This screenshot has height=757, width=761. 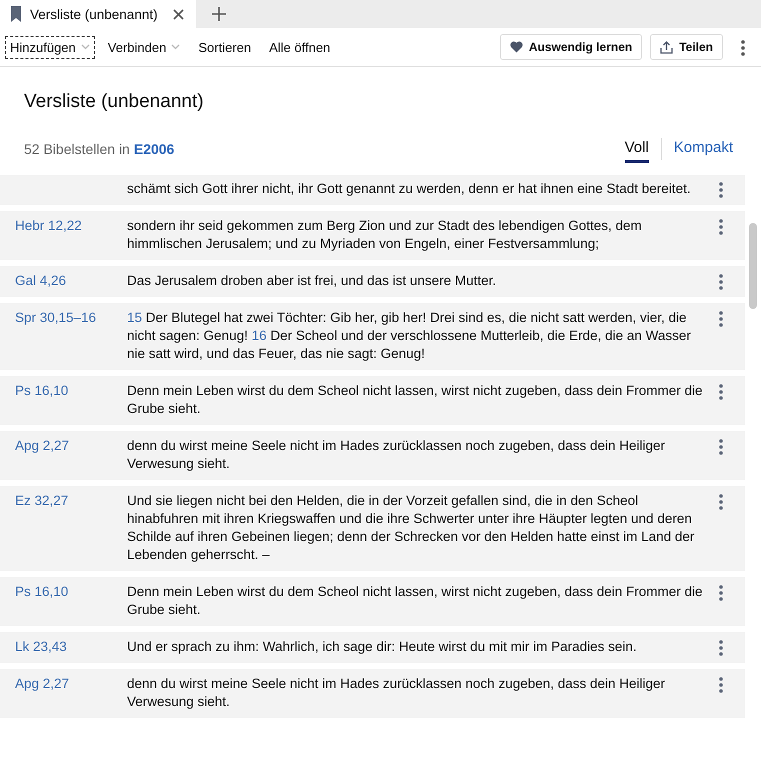 What do you see at coordinates (312, 281) in the screenshot?
I see `verse-text: Das Jerusalem droben aber ist frei, und das ist unsere Mutter.` at bounding box center [312, 281].